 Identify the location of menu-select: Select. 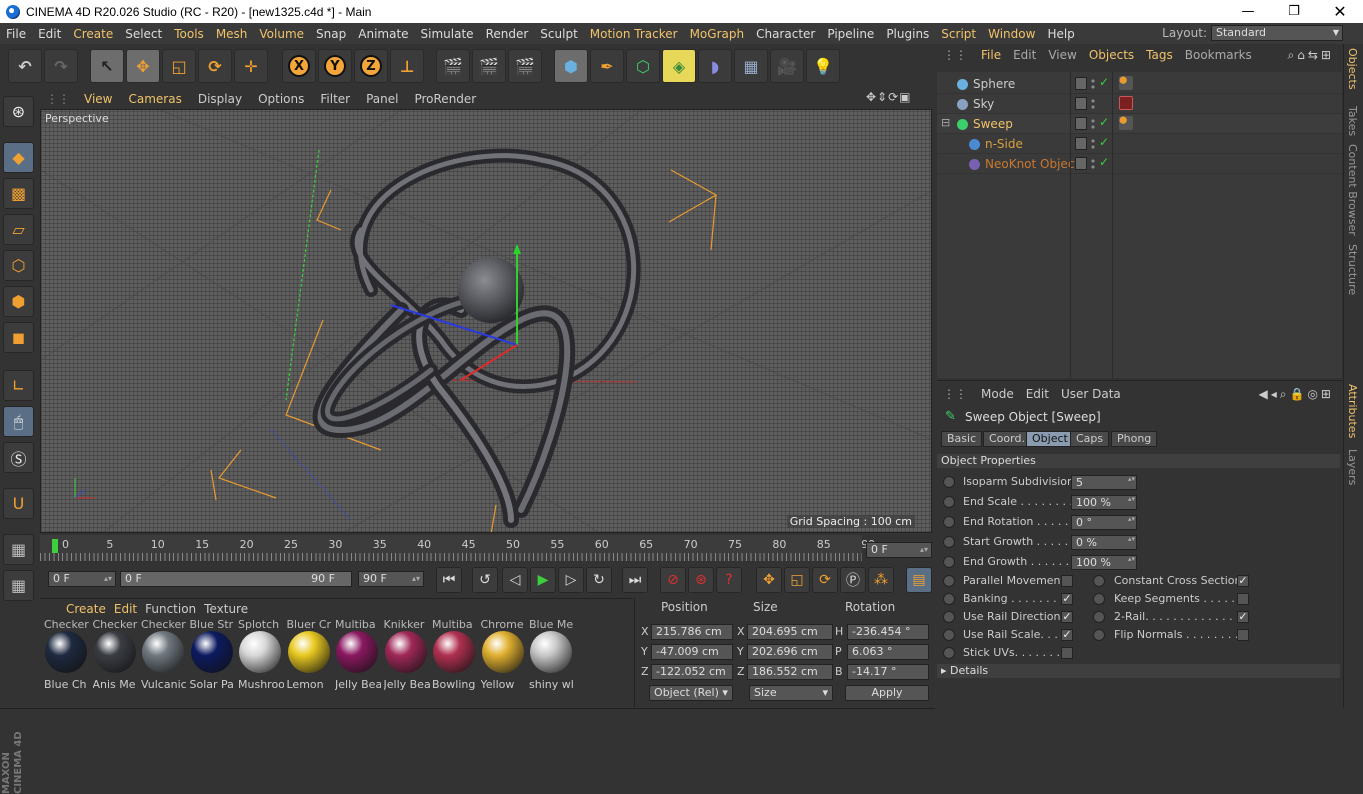
(143, 34).